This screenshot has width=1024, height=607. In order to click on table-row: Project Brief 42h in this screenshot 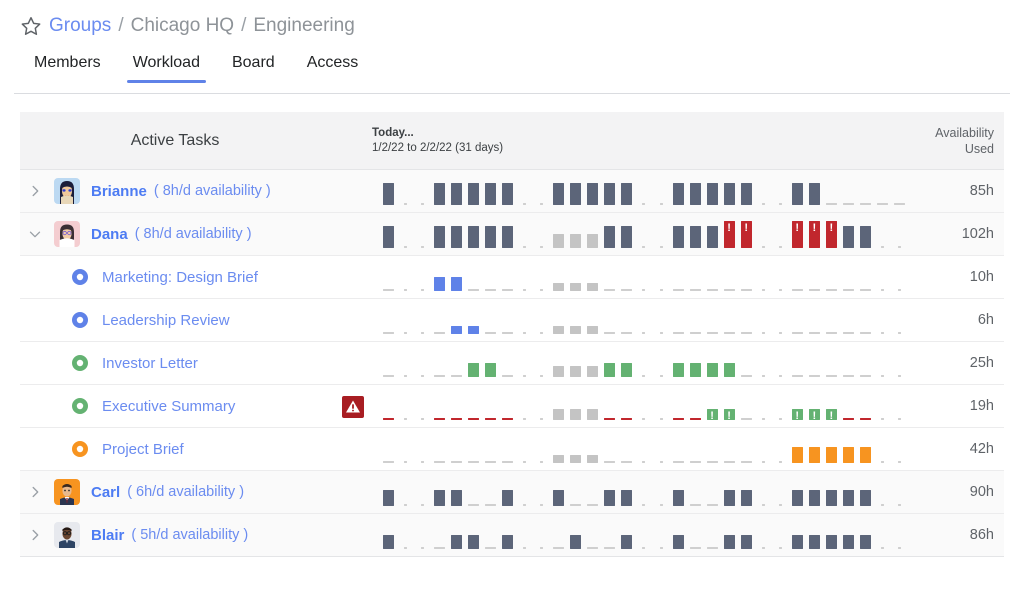, I will do `click(512, 449)`.